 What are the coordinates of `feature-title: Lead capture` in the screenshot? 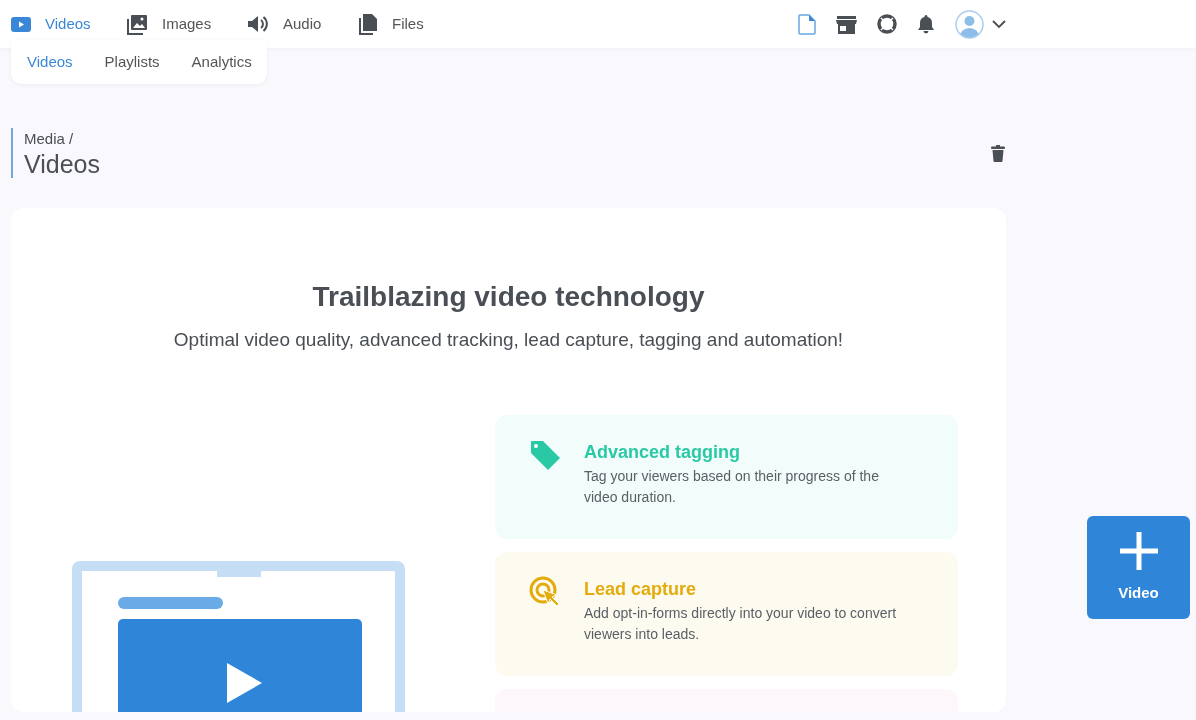 It's located at (641, 589).